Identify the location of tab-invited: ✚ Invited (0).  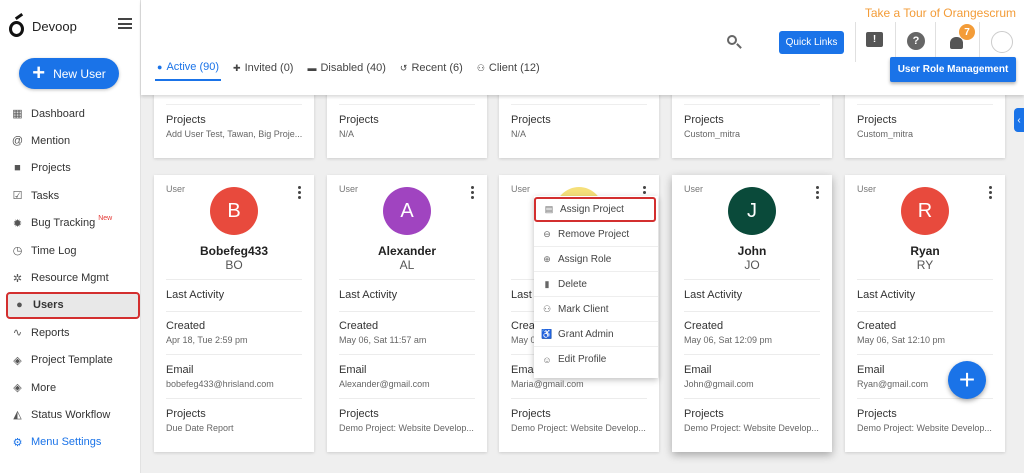
(263, 68).